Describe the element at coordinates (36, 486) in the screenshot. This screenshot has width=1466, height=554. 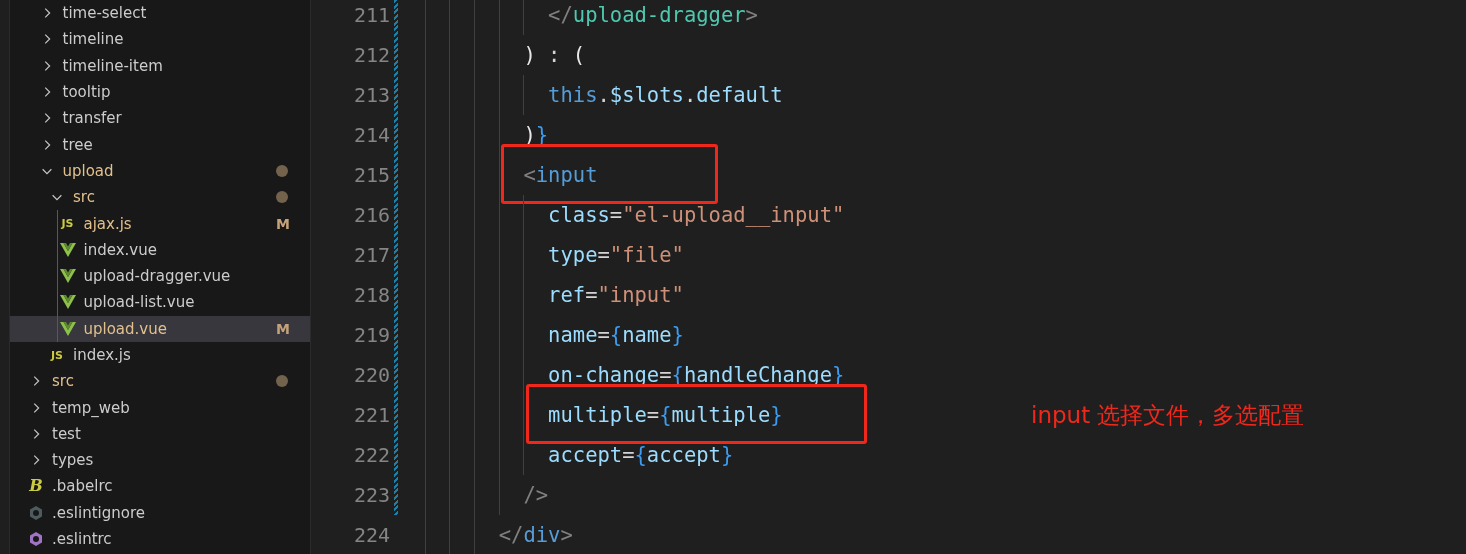
I see `babel-file-icon: B` at that location.